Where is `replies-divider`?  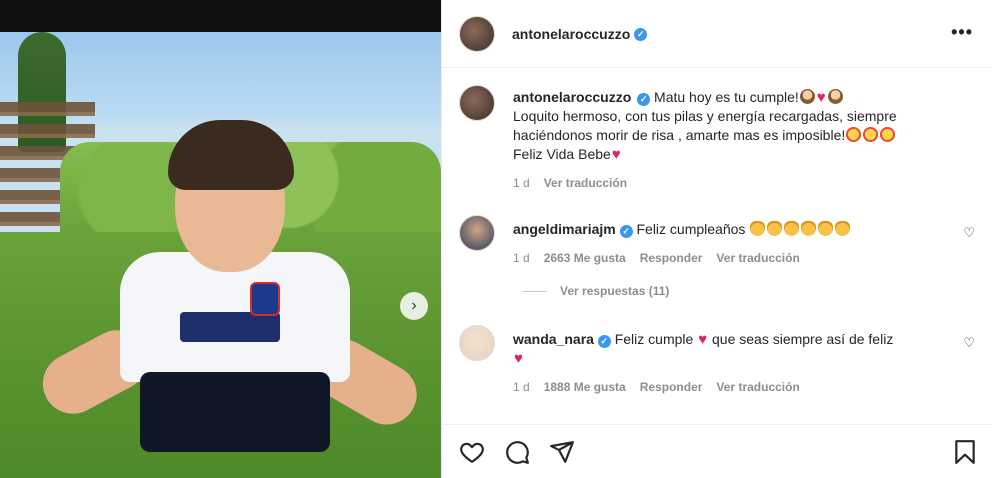 replies-divider is located at coordinates (534, 291).